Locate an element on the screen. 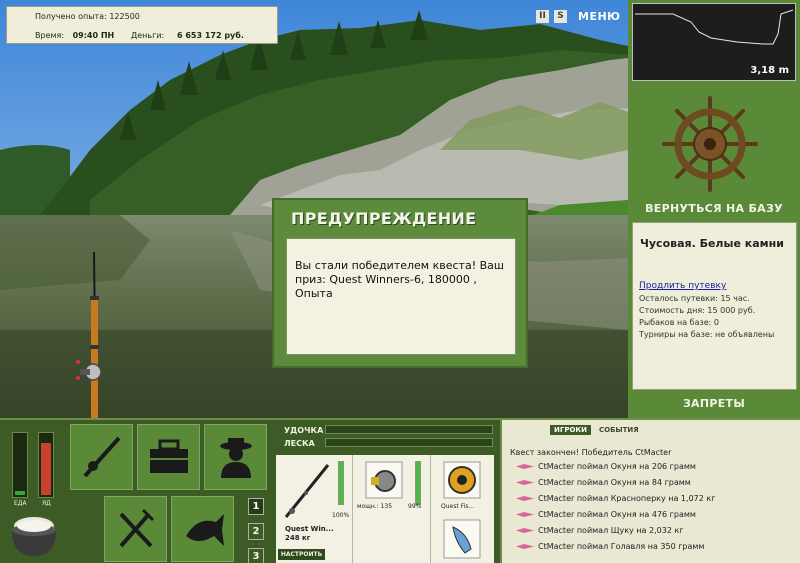  poison-fill is located at coordinates (46, 468).